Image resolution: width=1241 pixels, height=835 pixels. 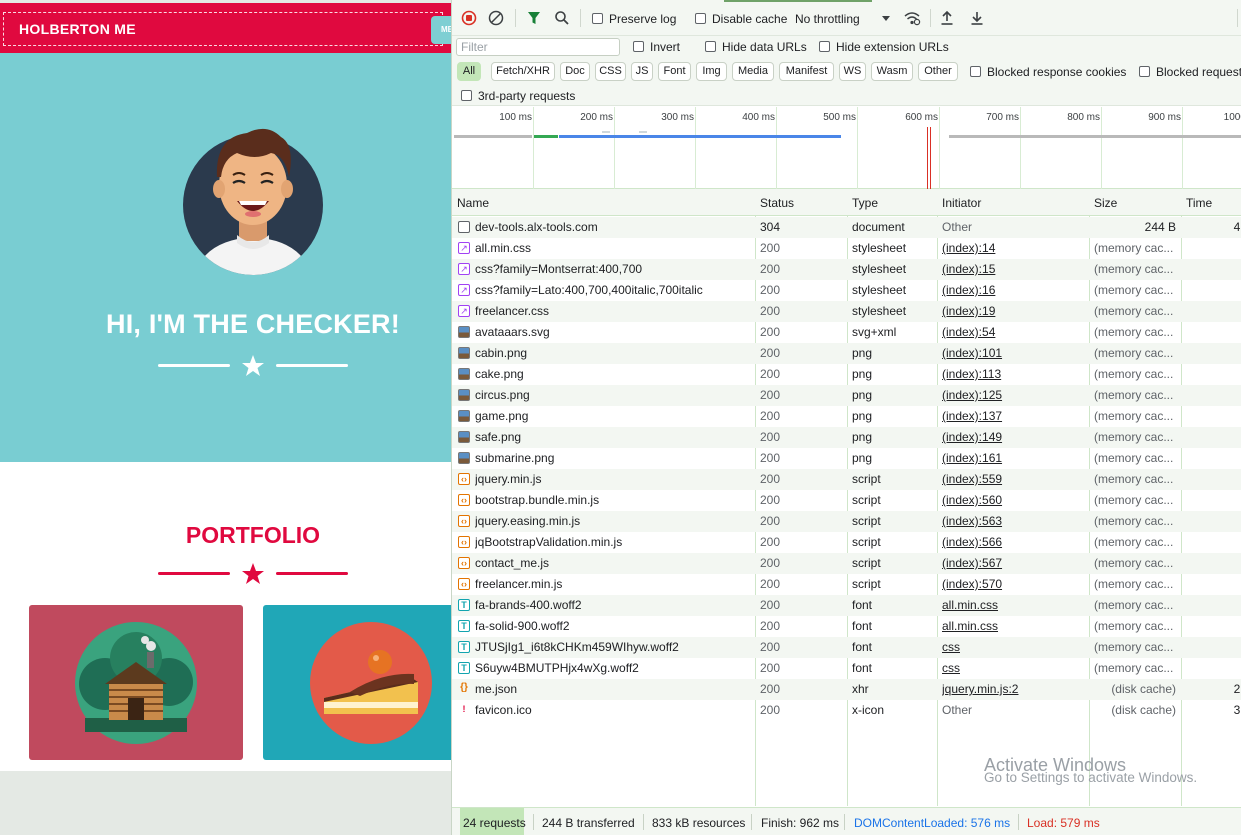 I want to click on request-initiator: (index):101, so click(x=1015, y=353).